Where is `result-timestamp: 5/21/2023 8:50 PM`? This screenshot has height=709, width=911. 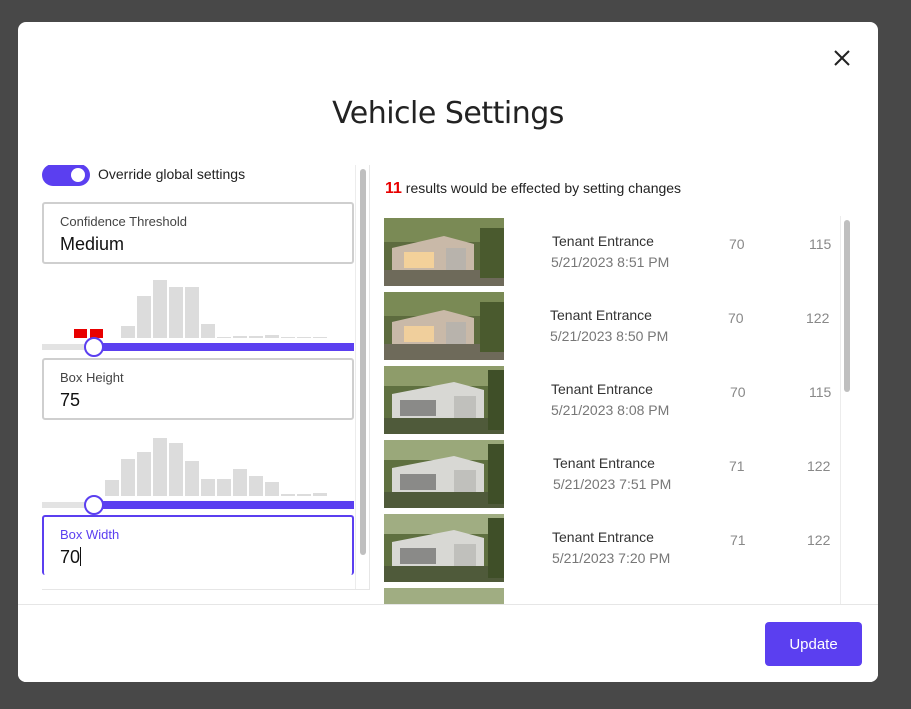
result-timestamp: 5/21/2023 8:50 PM is located at coordinates (609, 336).